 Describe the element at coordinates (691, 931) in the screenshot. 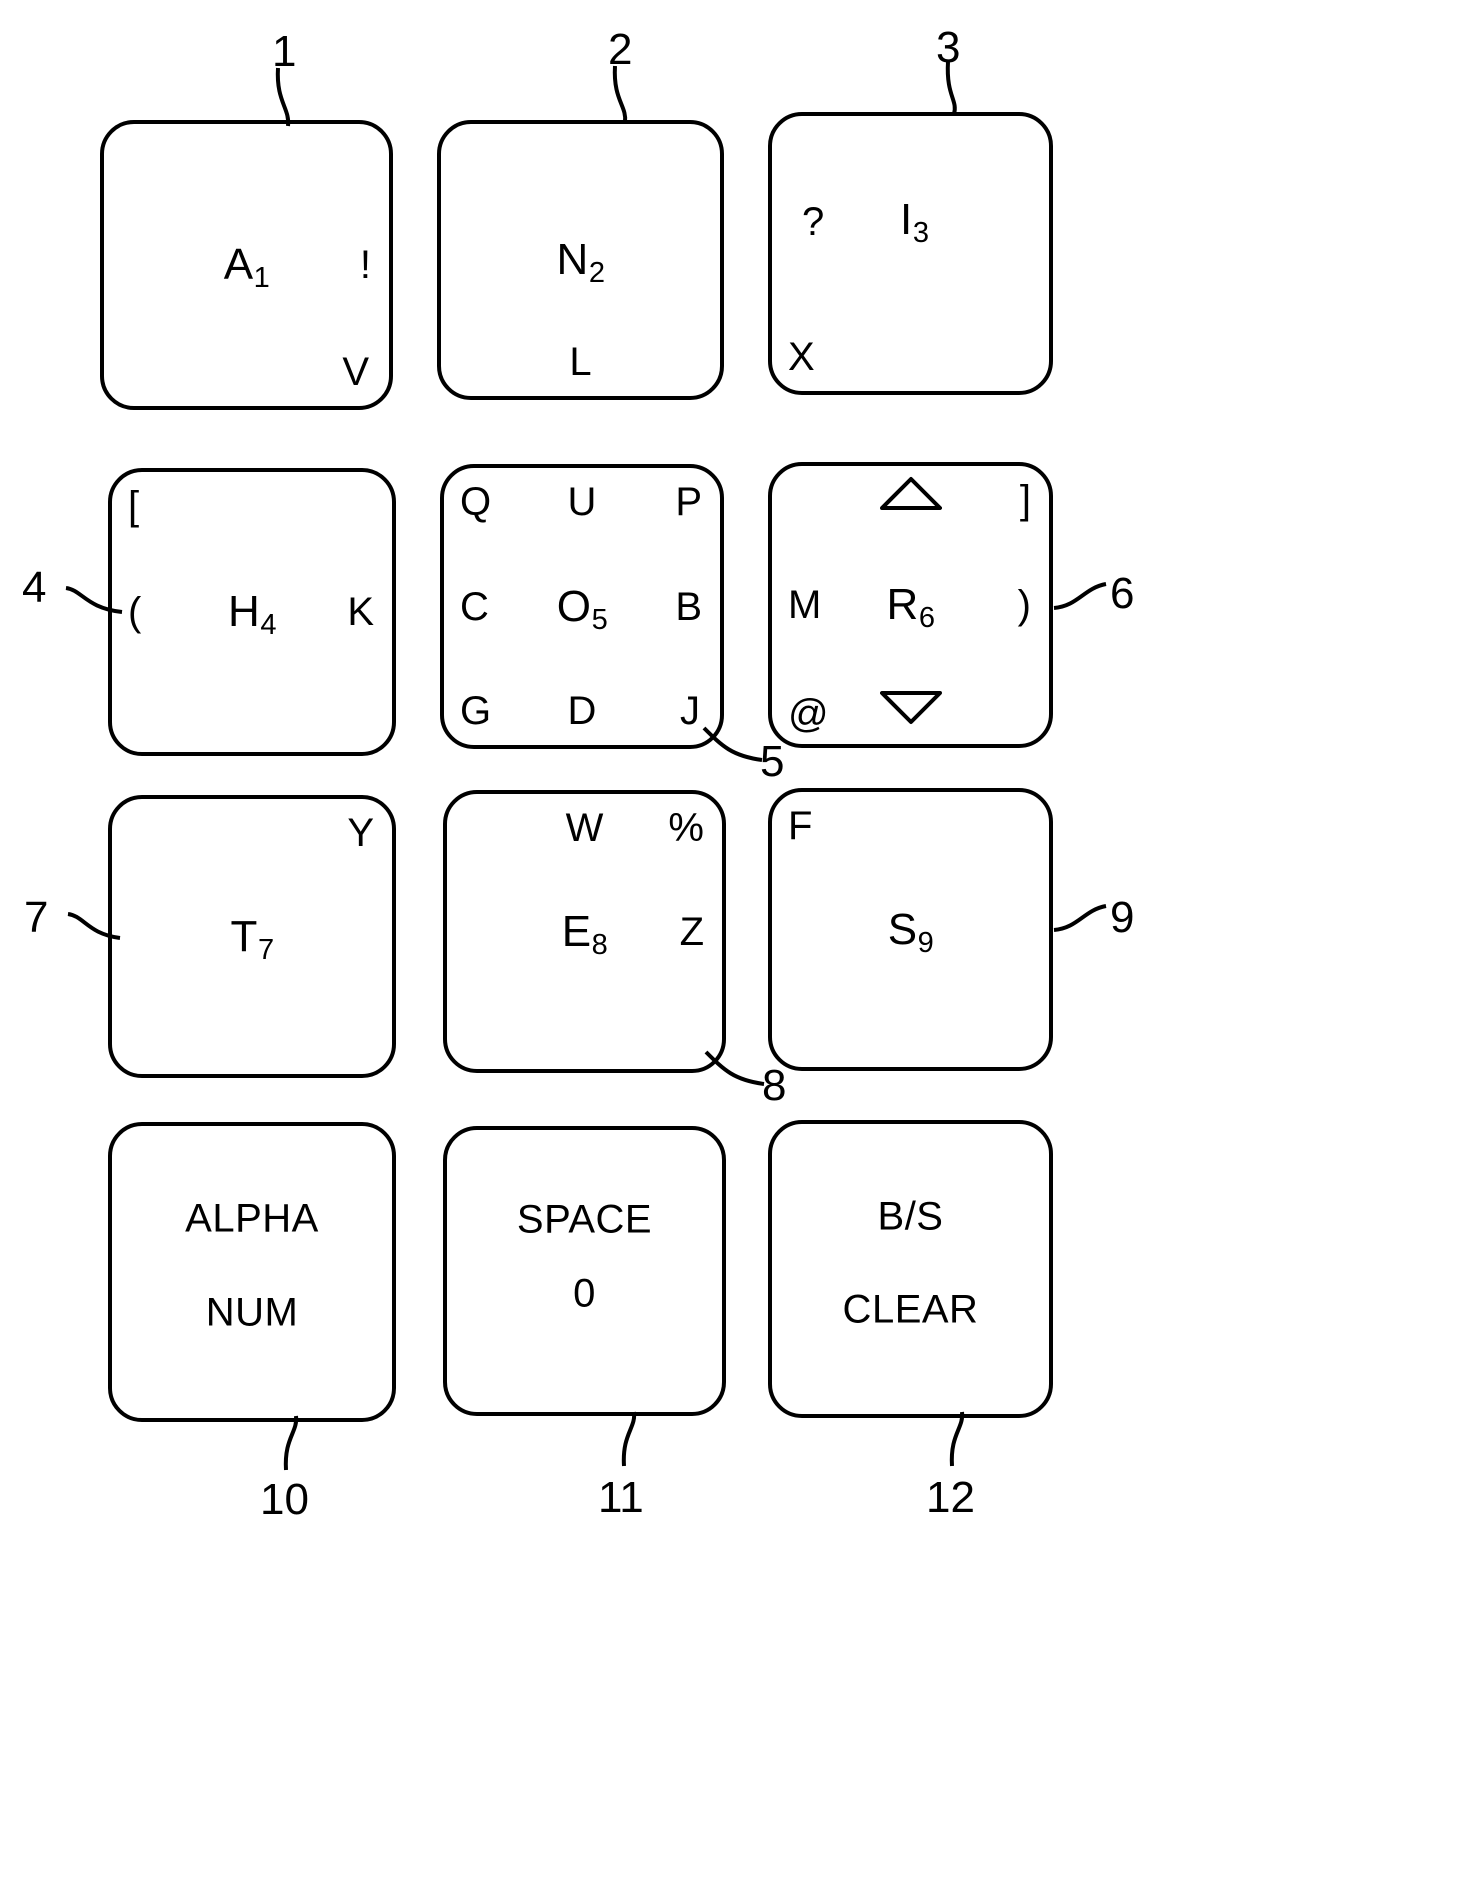

I see `key-8-label-z: Z` at that location.